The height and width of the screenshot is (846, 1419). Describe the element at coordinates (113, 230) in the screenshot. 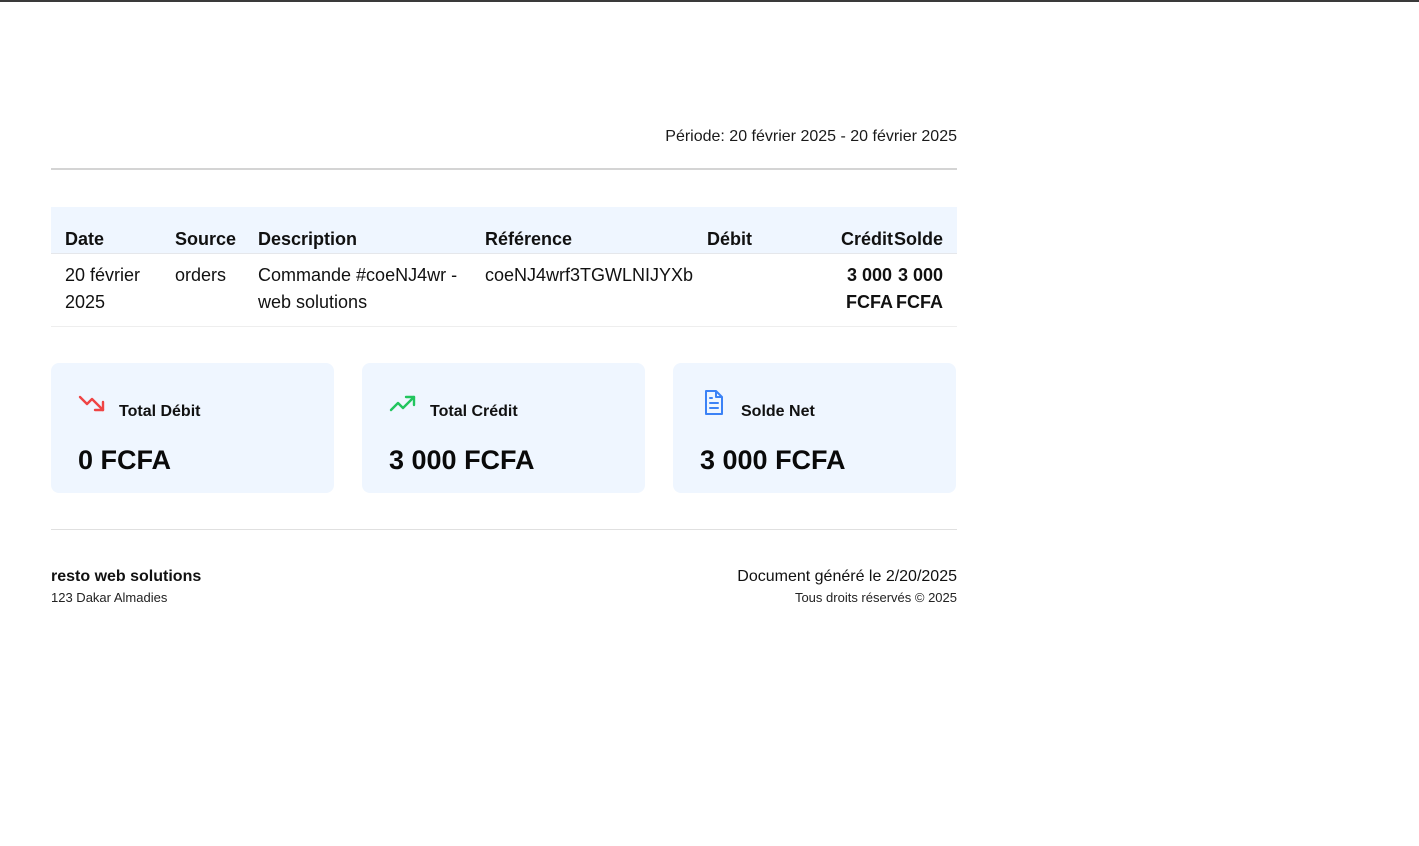

I see `column-header-date: Date` at that location.